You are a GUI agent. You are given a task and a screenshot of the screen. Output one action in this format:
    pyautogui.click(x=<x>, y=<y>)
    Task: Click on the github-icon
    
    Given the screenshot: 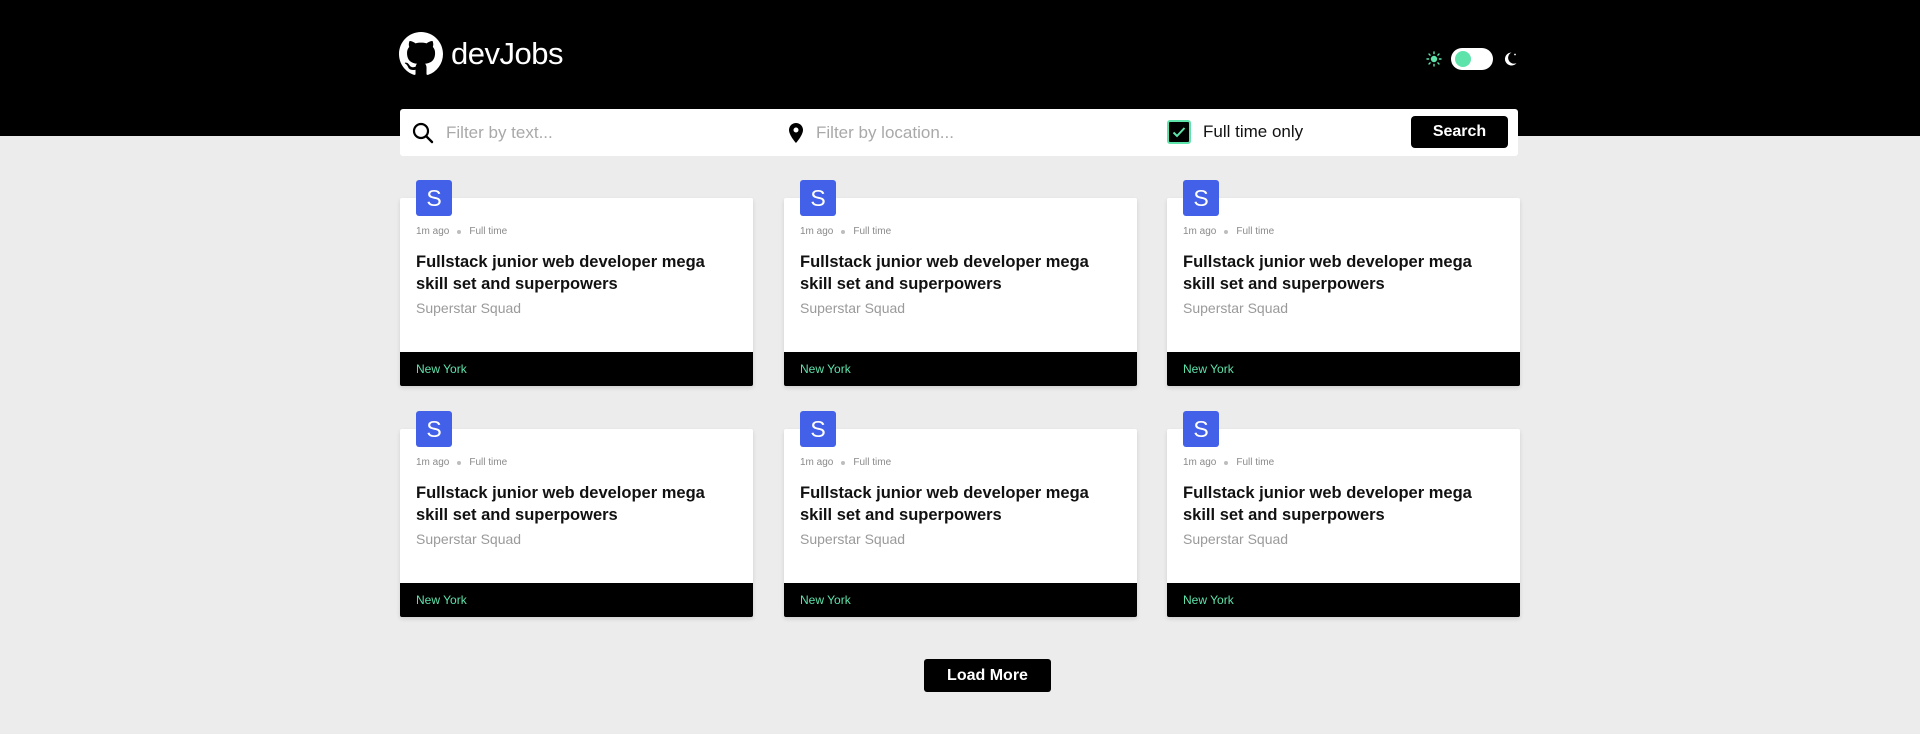 What is the action you would take?
    pyautogui.click(x=421, y=53)
    